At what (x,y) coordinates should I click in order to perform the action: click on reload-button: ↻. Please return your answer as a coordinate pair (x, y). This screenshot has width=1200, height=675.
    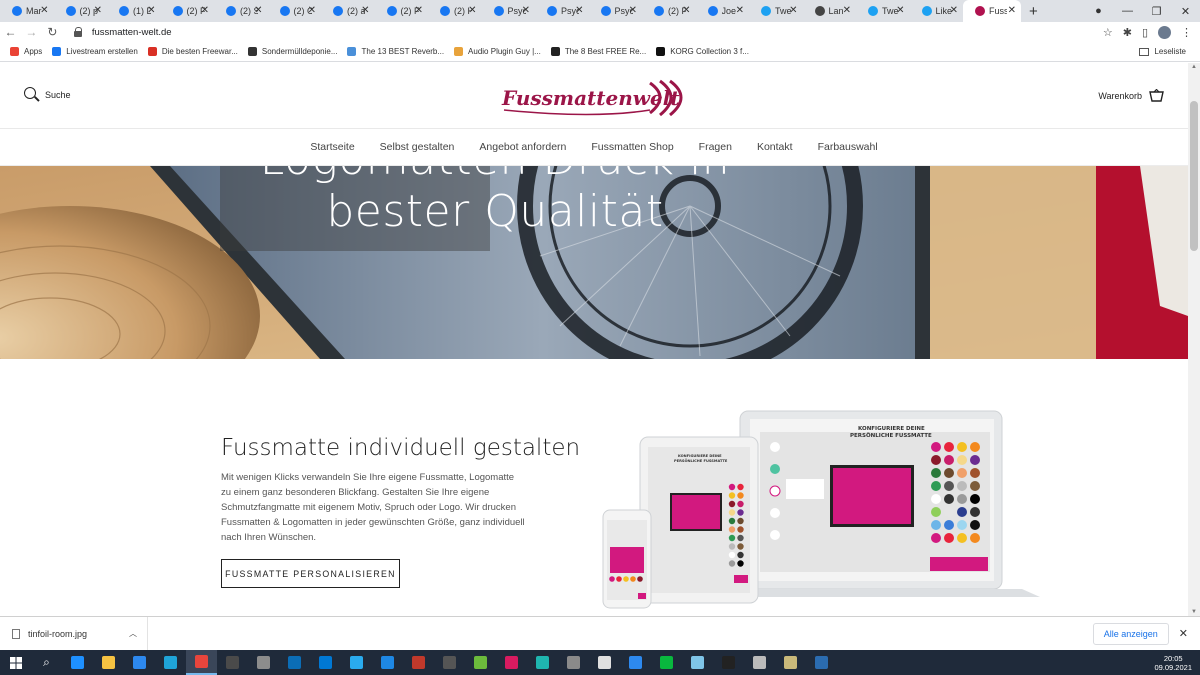
    Looking at the image, I should click on (52, 32).